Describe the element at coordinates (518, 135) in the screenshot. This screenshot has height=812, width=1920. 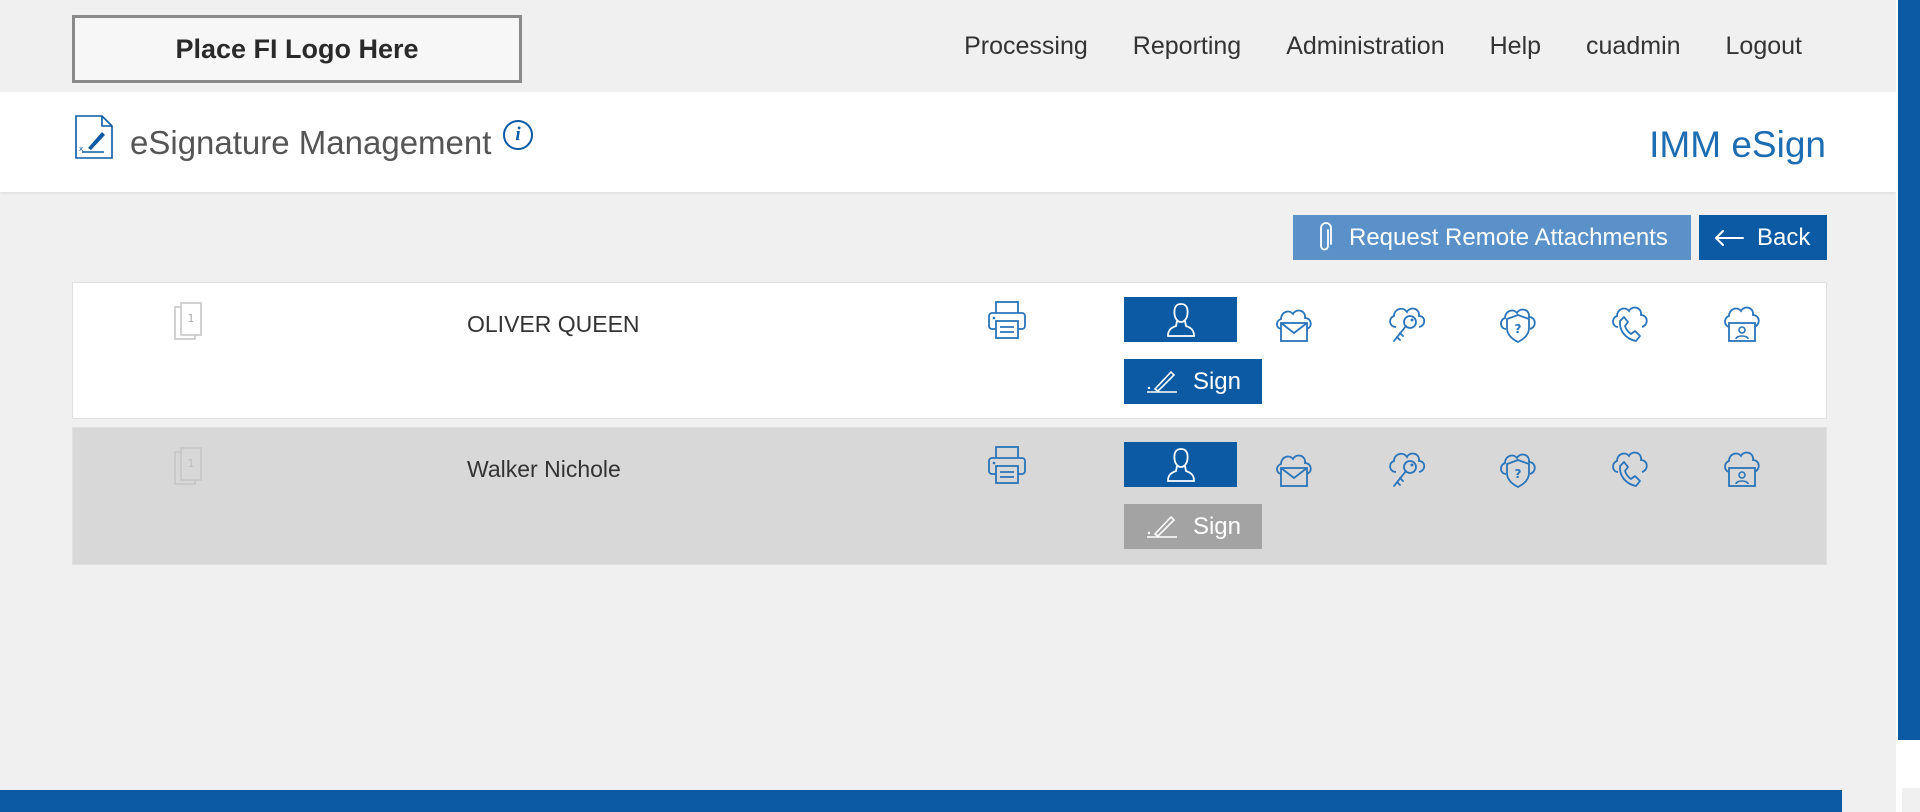
I see `info-icon: i` at that location.